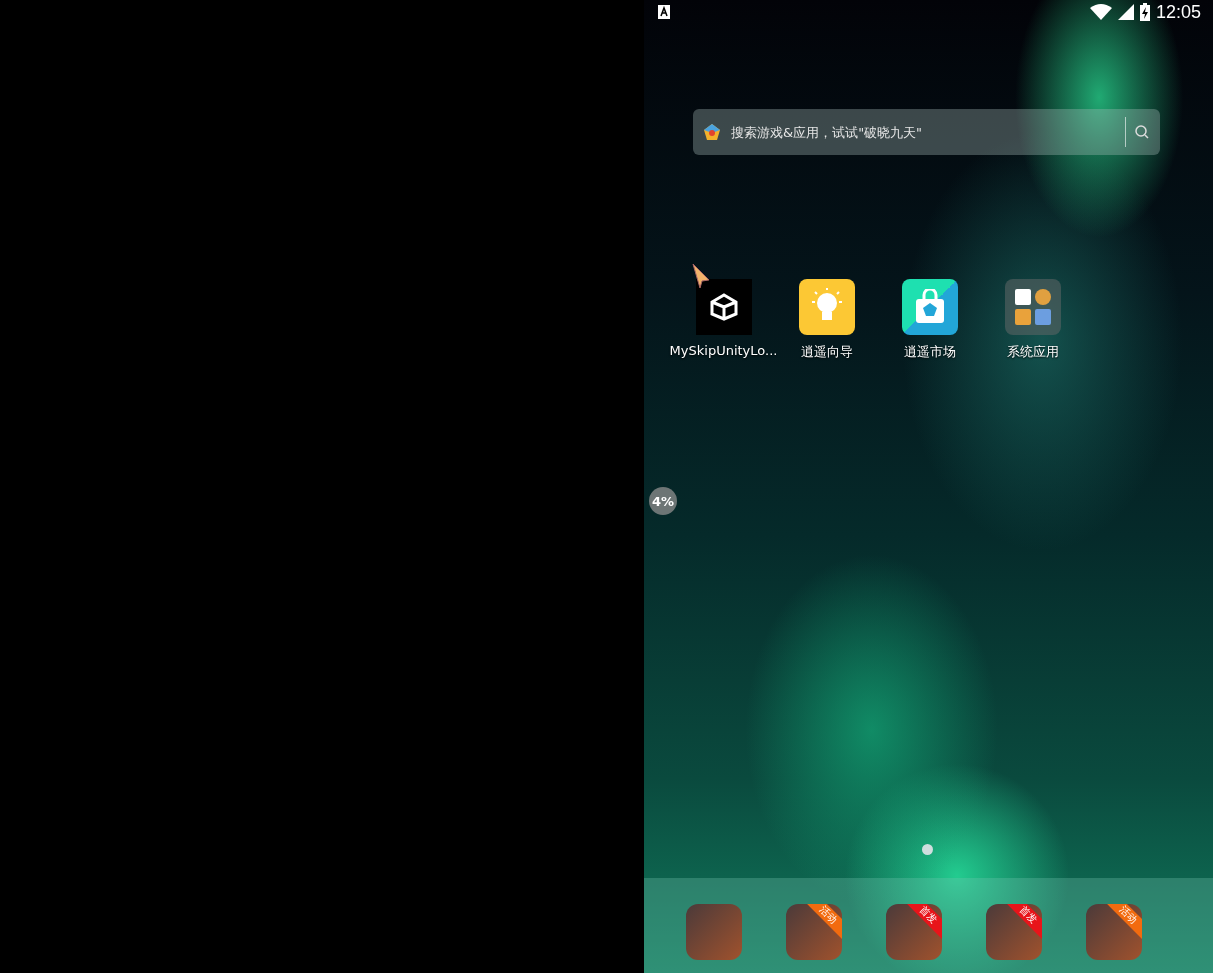 This screenshot has height=973, width=1213. I want to click on search-bar: 搜索游戏&应用，试试"破晓九天", so click(926, 132).